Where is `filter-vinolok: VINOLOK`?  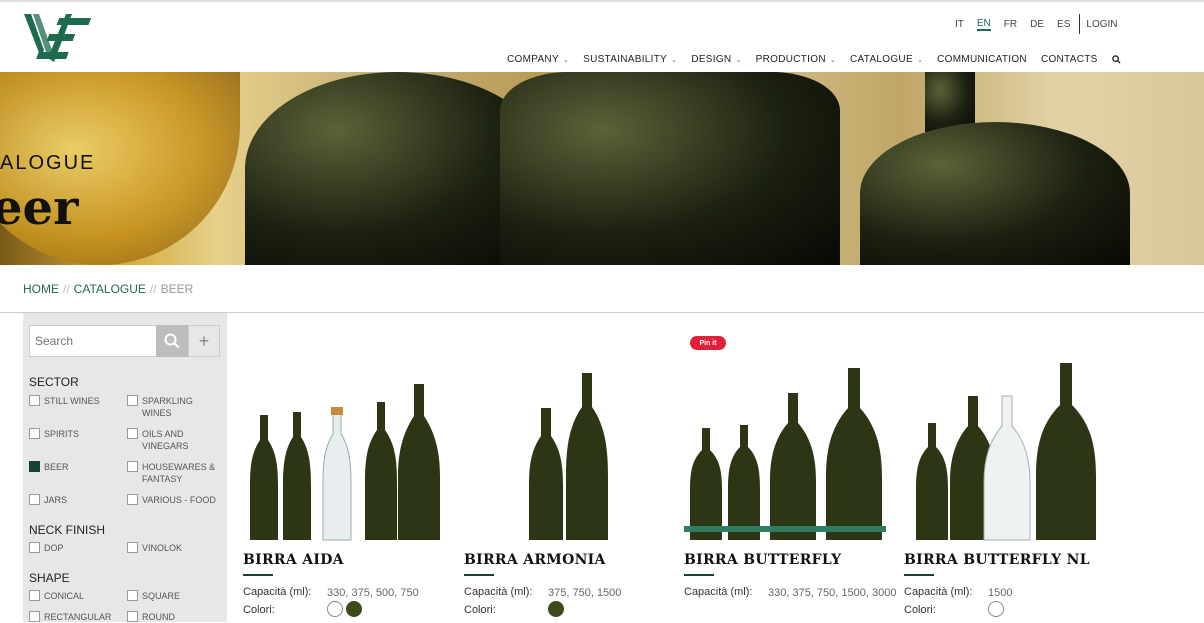 filter-vinolok: VINOLOK is located at coordinates (175, 548).